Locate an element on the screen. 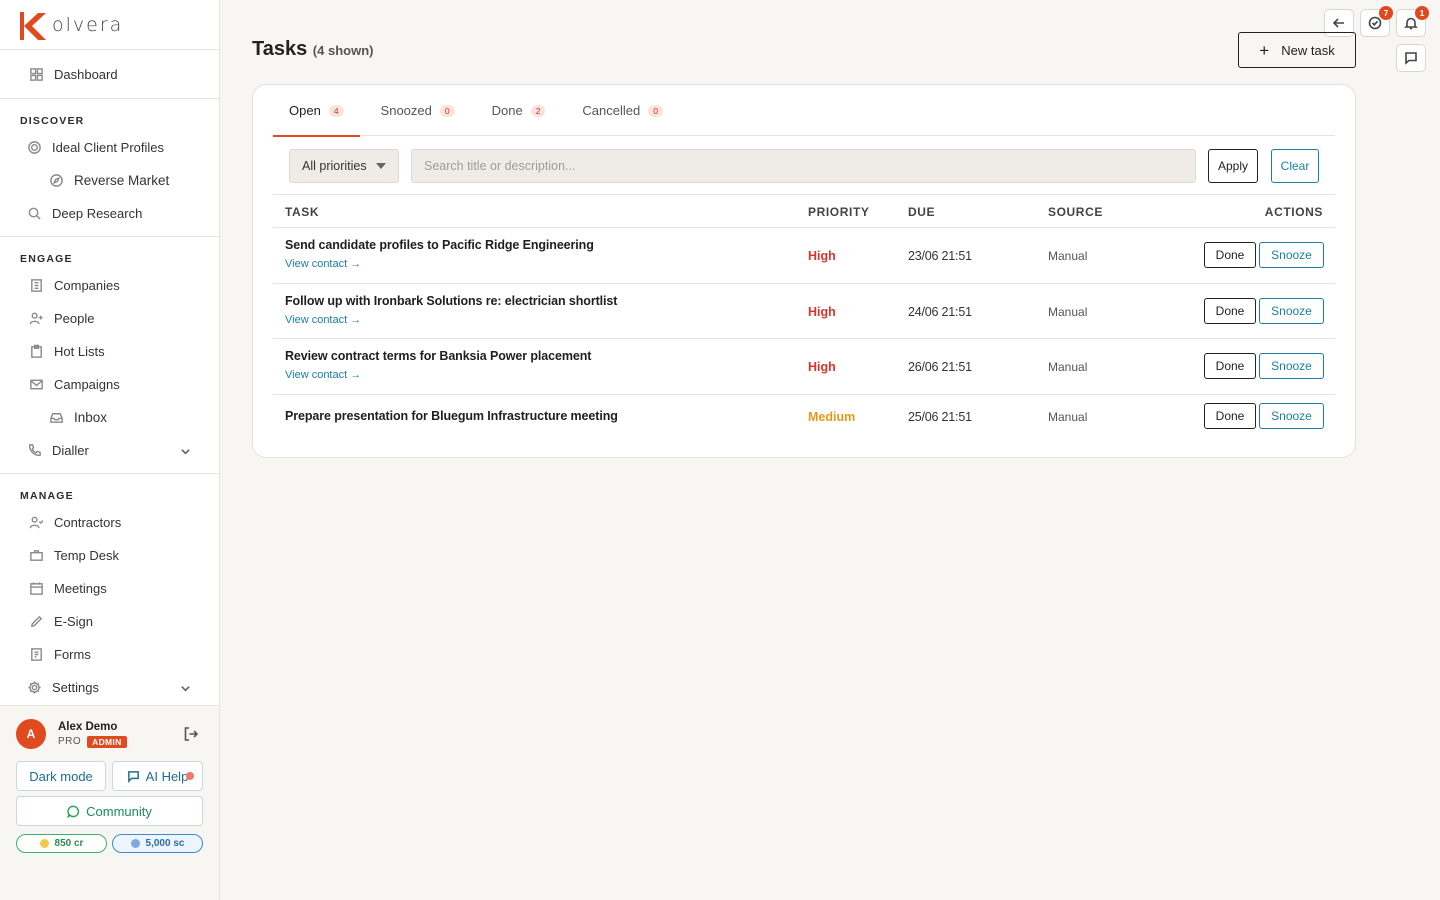 The image size is (1440, 900). header-source: SOURCE is located at coordinates (1075, 212).